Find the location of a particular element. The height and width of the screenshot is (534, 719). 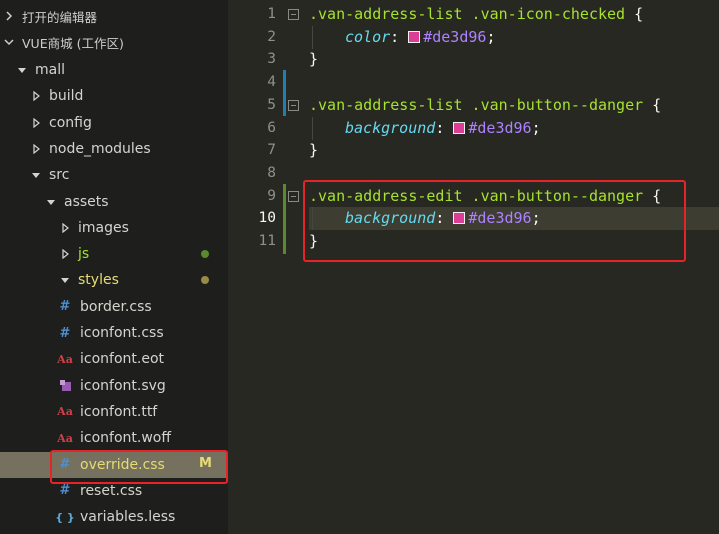

tree-item-label: reset.css is located at coordinates (111, 490).